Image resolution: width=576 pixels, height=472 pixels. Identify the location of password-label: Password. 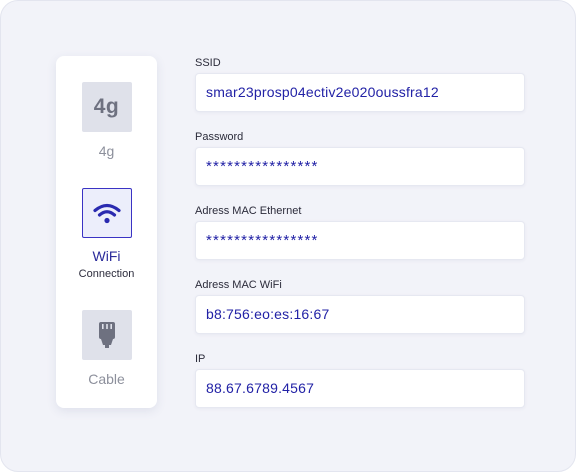
(219, 137).